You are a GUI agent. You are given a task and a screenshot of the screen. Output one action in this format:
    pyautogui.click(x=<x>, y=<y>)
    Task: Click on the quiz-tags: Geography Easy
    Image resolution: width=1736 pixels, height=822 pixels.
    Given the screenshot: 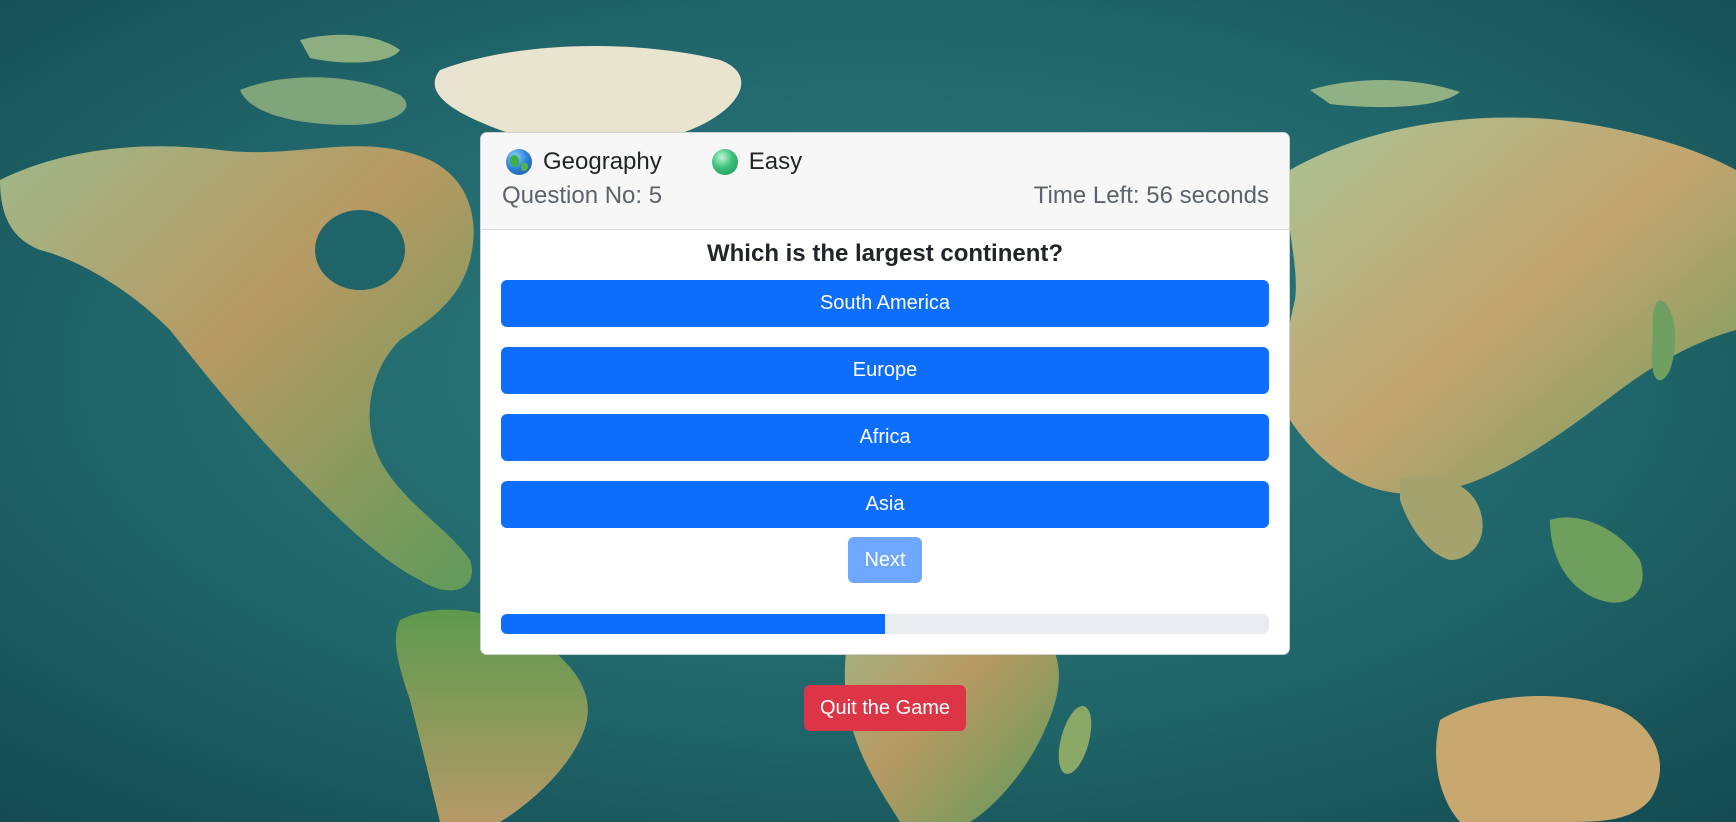 What is the action you would take?
    pyautogui.click(x=654, y=162)
    